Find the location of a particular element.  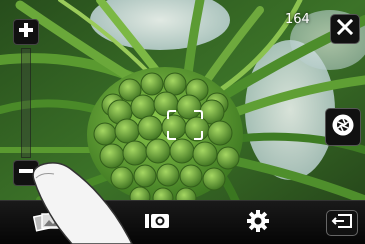

back-icon is located at coordinates (342, 223).